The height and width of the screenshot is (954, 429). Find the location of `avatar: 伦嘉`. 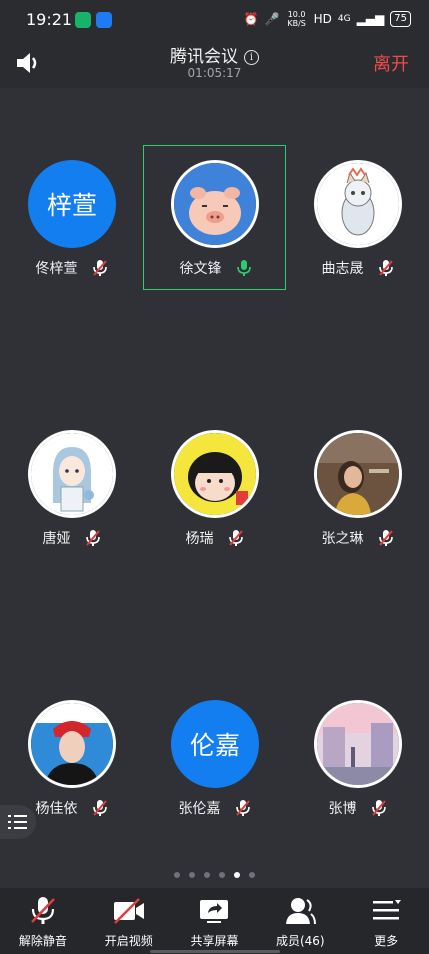

avatar: 伦嘉 is located at coordinates (215, 744).